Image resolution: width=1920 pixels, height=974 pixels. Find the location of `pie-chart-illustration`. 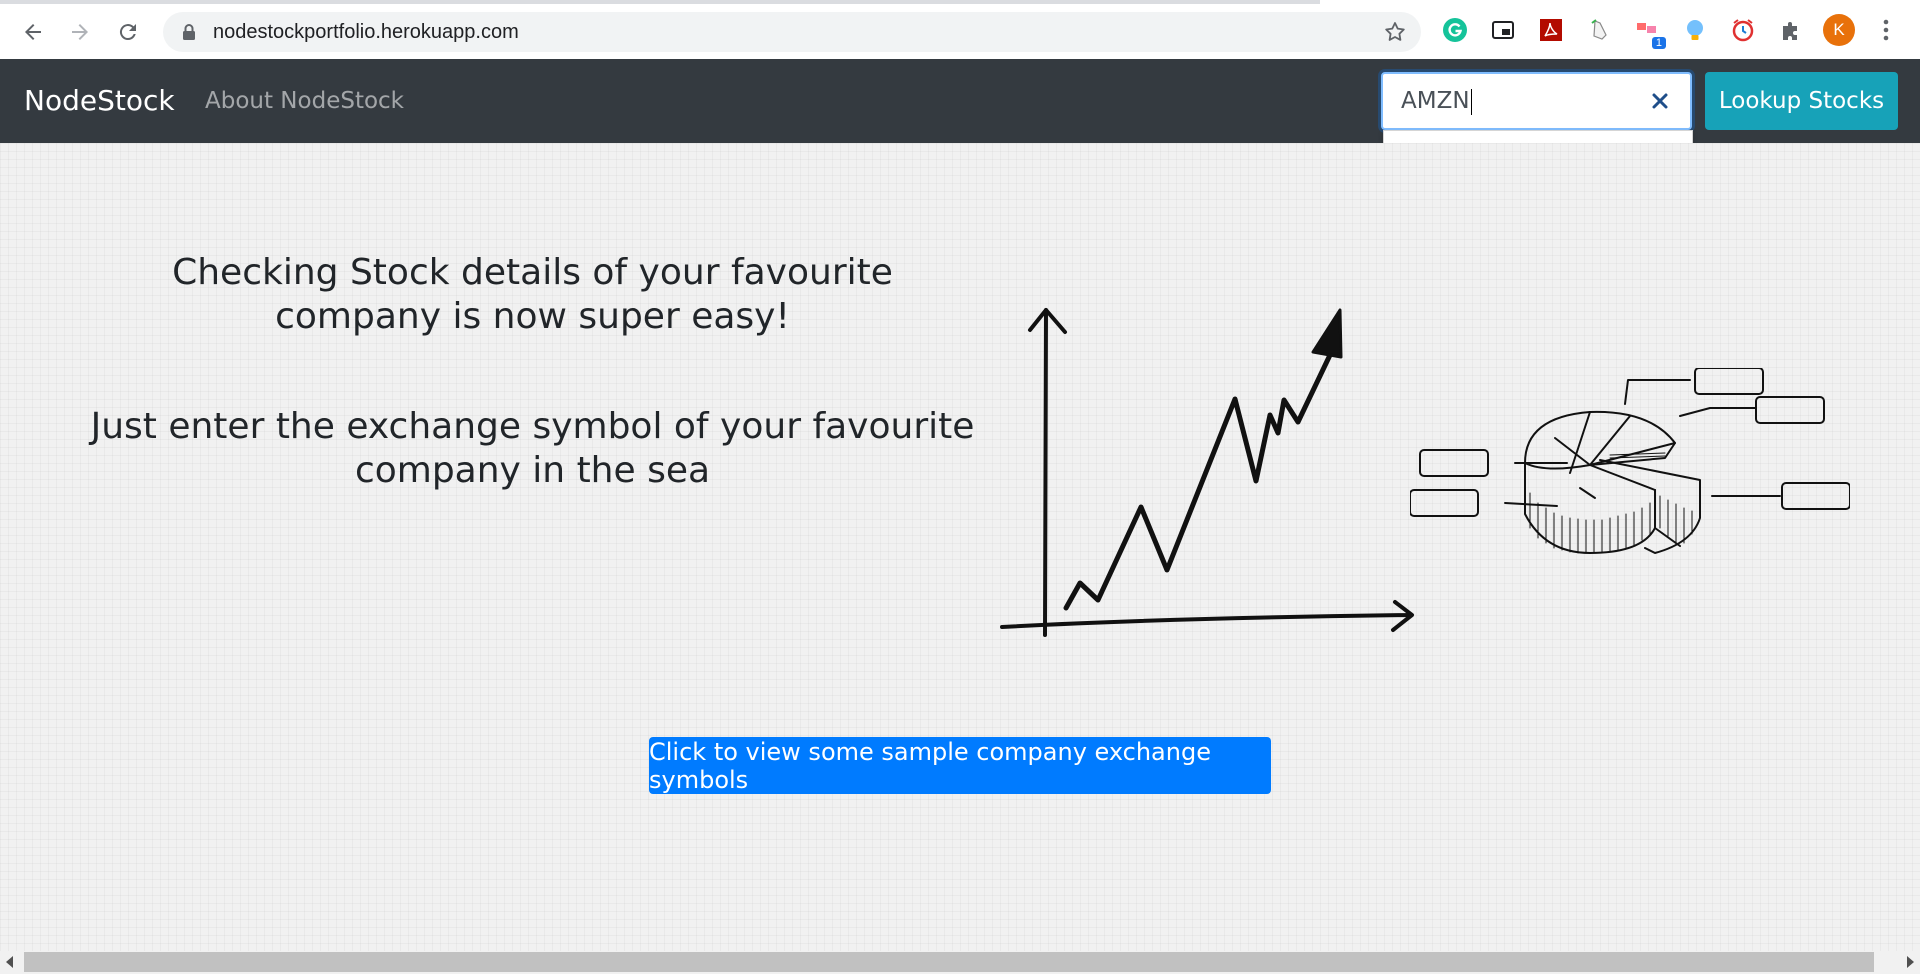

pie-chart-illustration is located at coordinates (1630, 461).